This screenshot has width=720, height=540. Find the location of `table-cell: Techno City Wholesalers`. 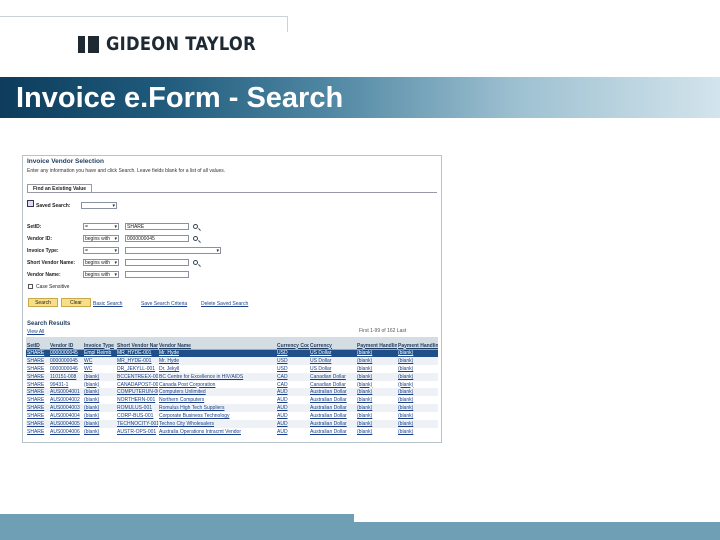

table-cell: Techno City Wholesalers is located at coordinates (217, 424).